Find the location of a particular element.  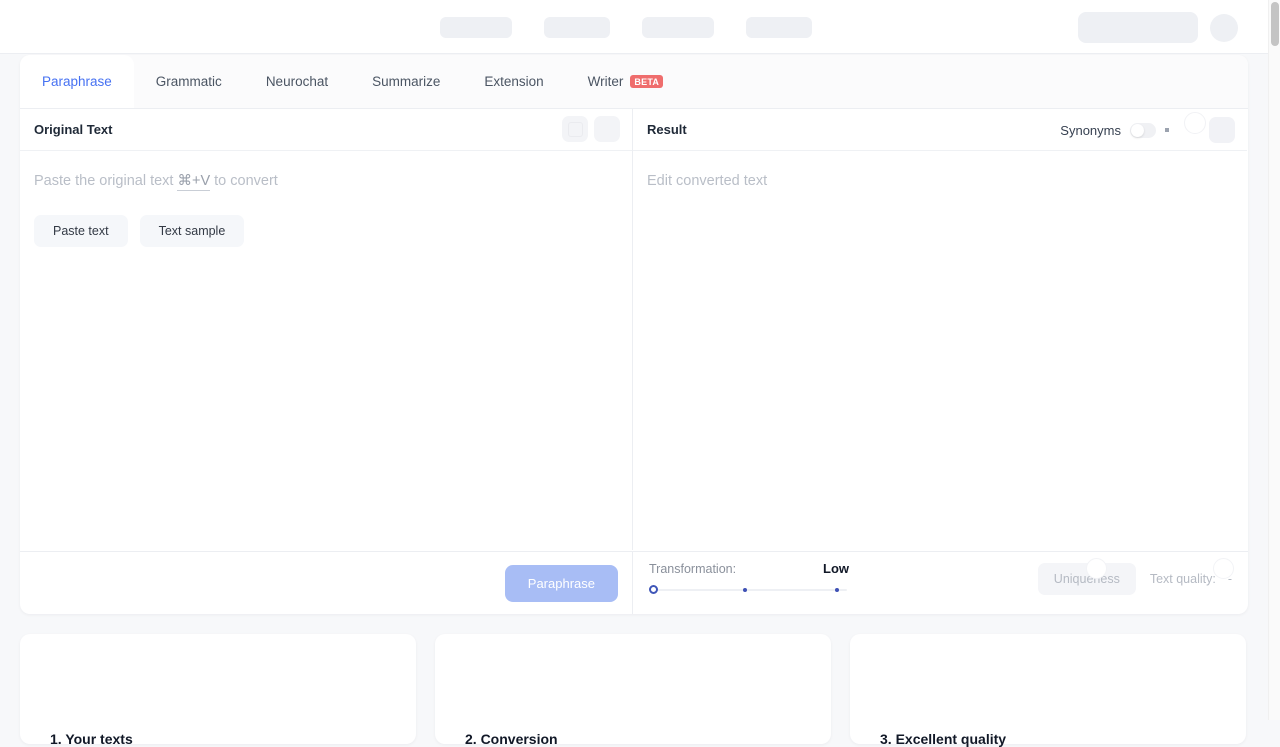

separator-dot-icon is located at coordinates (1167, 130).